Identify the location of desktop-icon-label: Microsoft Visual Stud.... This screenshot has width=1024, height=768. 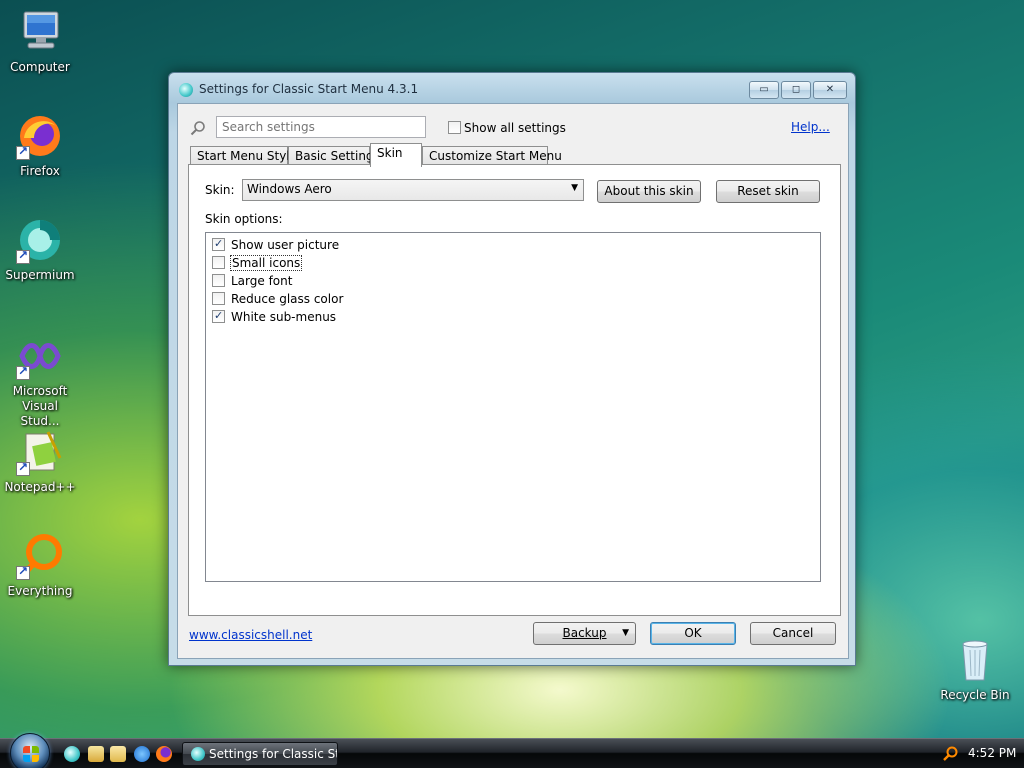
(40, 406).